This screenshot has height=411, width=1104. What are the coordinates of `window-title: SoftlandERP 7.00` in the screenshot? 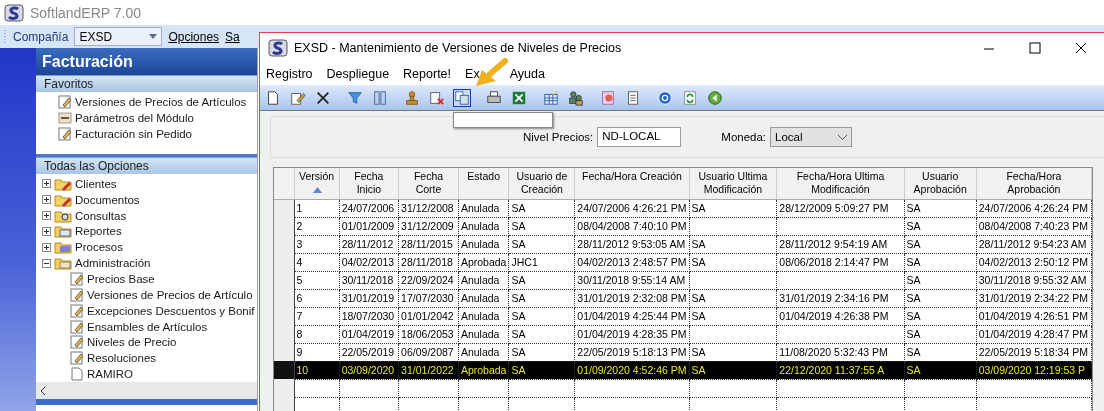 It's located at (86, 12).